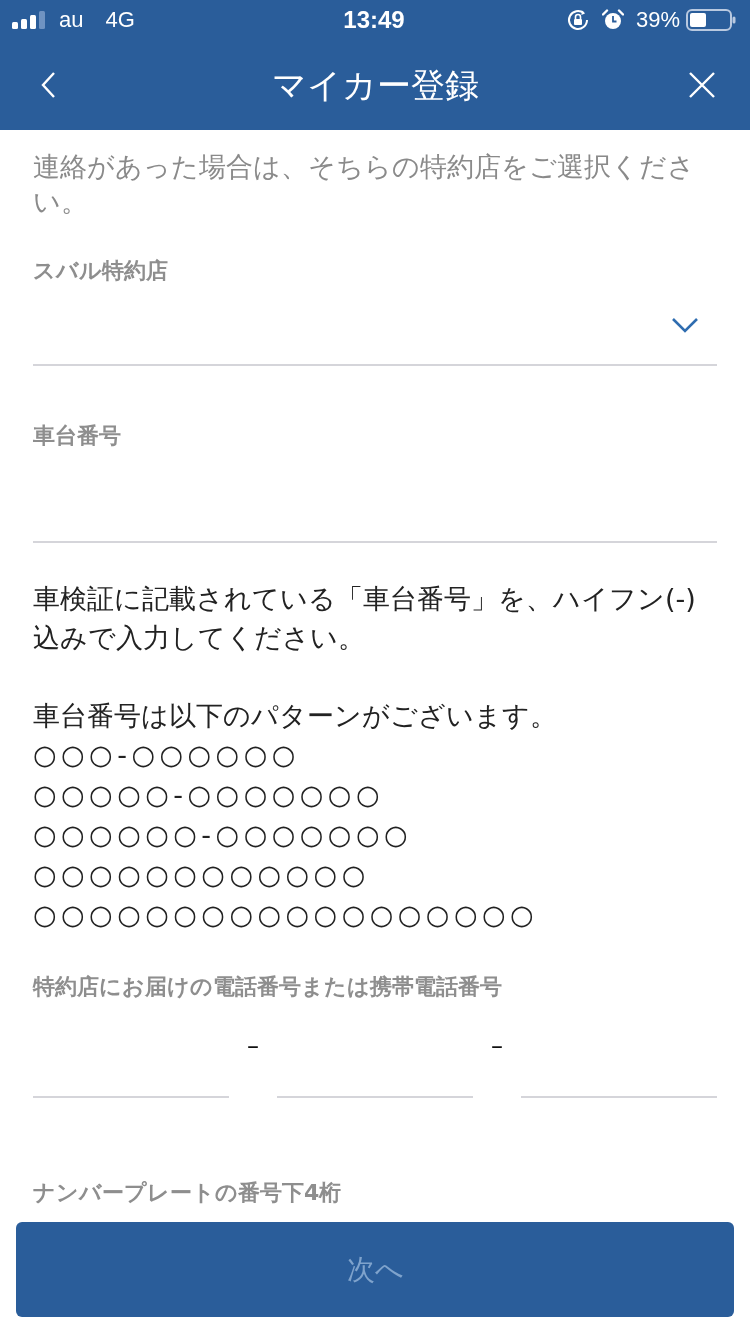 The image size is (750, 1334). I want to click on rotation-lock-icon, so click(577, 20).